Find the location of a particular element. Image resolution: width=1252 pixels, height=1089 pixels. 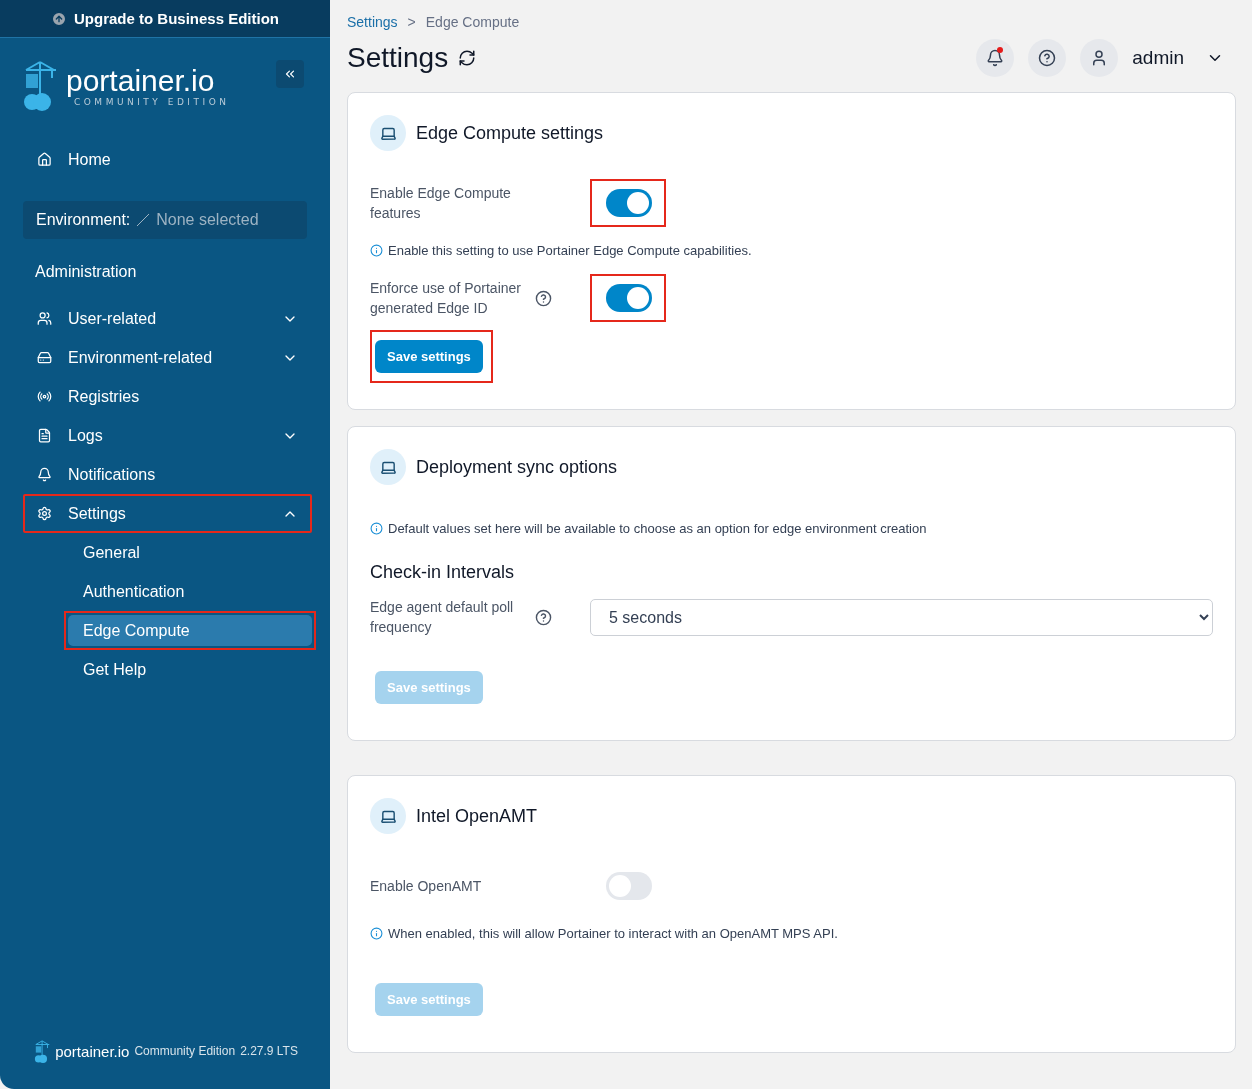

section-heading: Check-in Intervals is located at coordinates (443, 572).